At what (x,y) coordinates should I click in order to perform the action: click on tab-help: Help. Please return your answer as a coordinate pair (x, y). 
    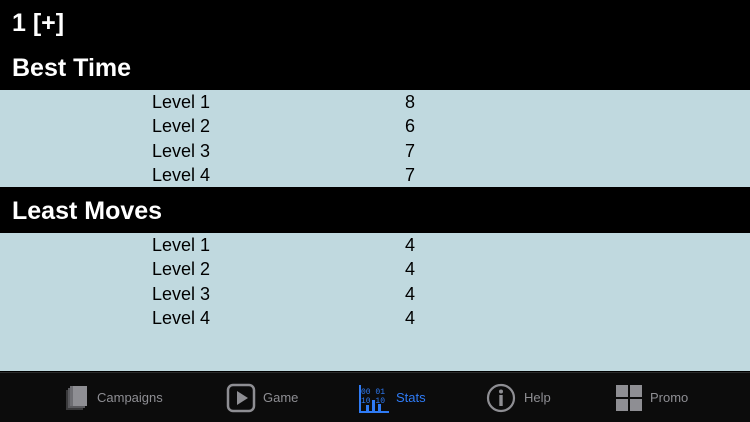
    Looking at the image, I should click on (526, 397).